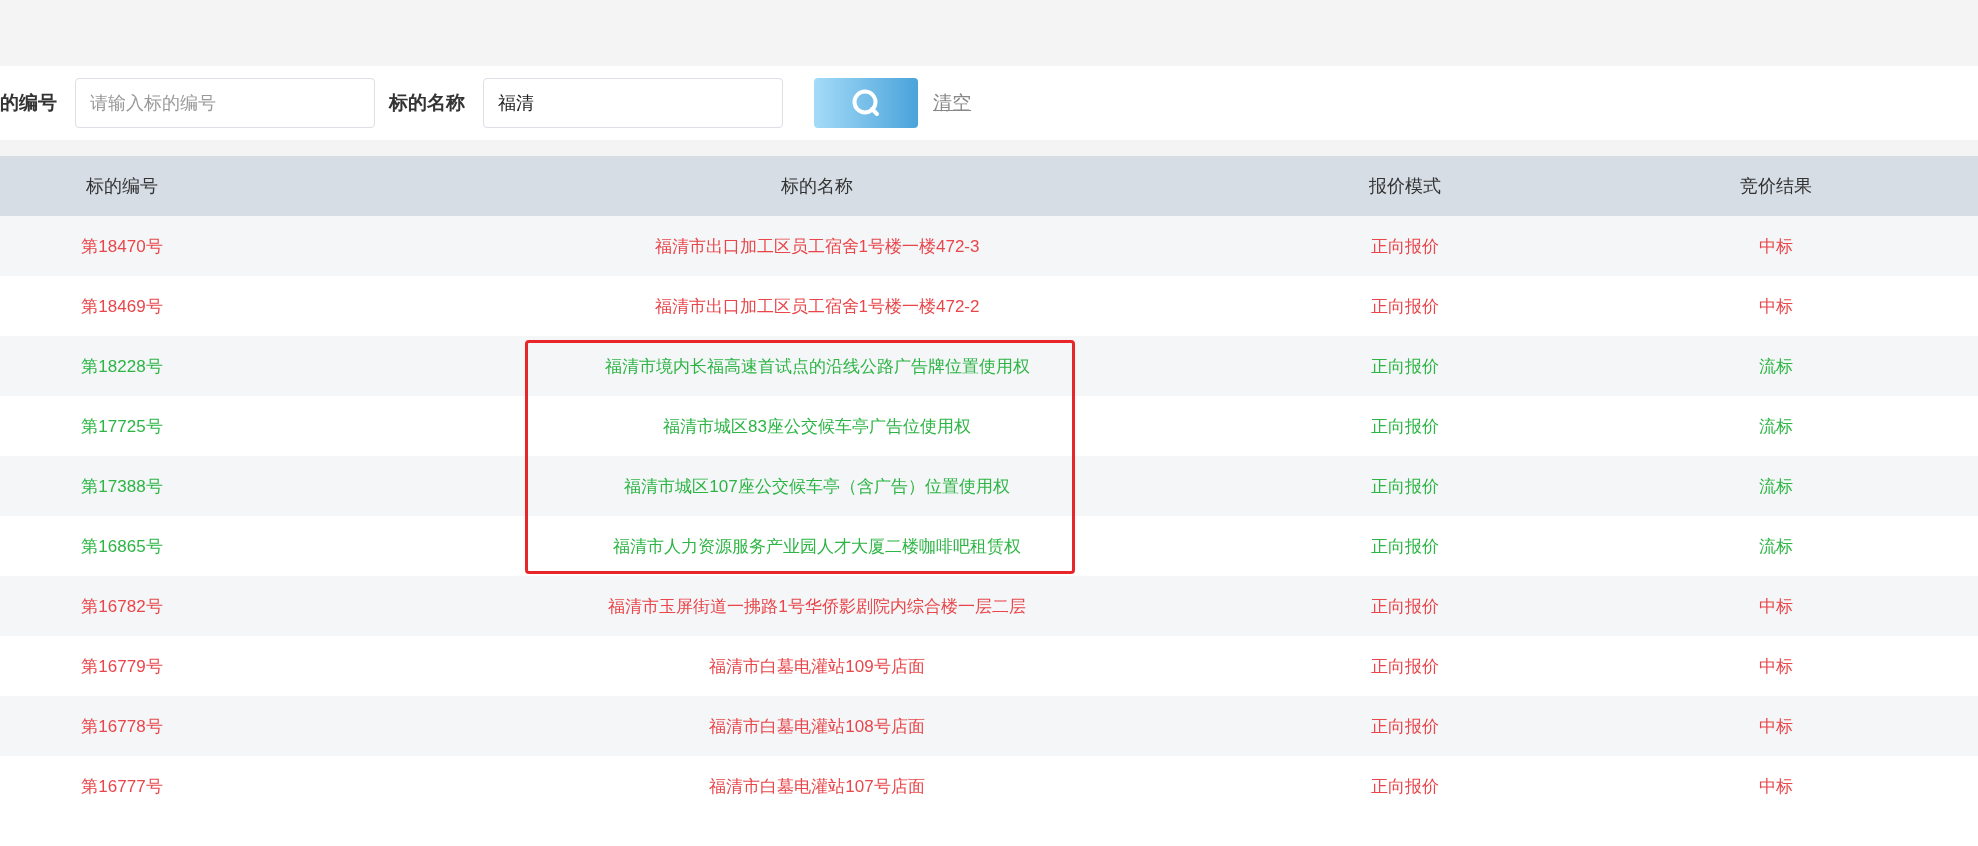 This screenshot has width=1978, height=846. Describe the element at coordinates (225, 103) in the screenshot. I see `input-field: 请输入标的编号` at that location.